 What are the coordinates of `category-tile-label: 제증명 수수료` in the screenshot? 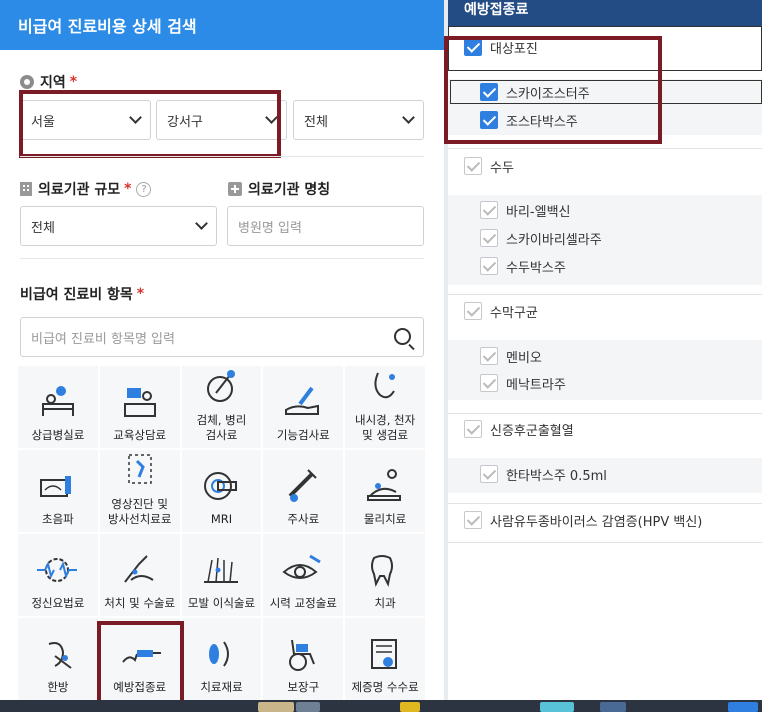 It's located at (385, 686).